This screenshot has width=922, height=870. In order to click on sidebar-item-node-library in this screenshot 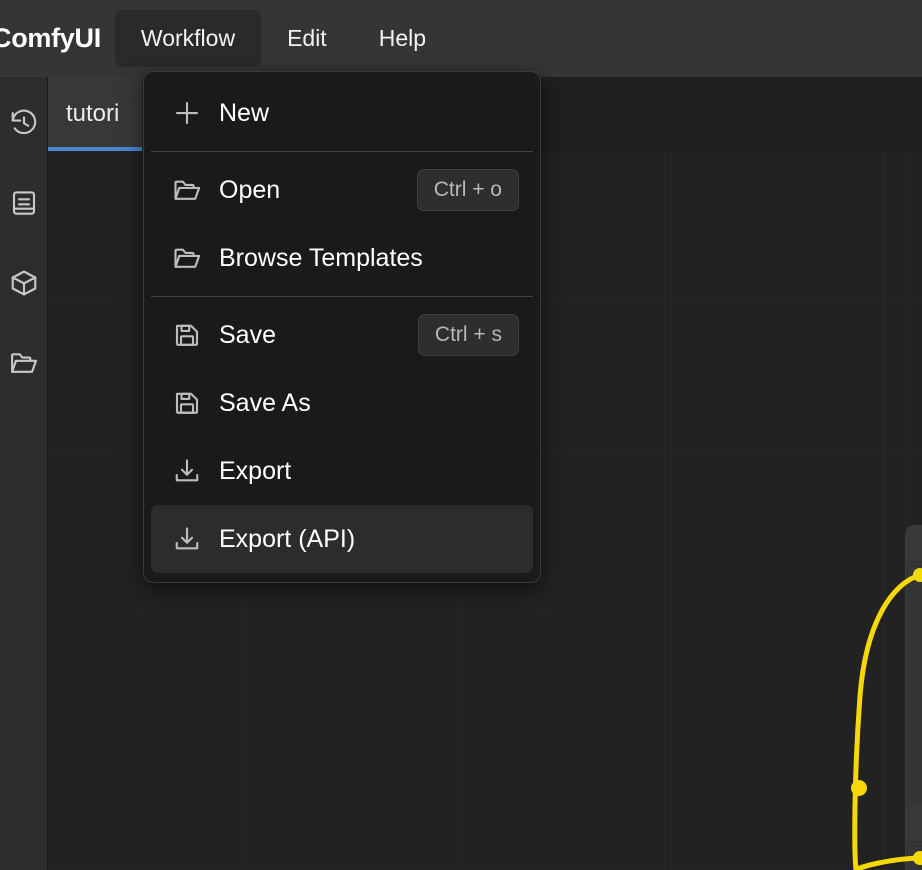, I will do `click(24, 203)`.